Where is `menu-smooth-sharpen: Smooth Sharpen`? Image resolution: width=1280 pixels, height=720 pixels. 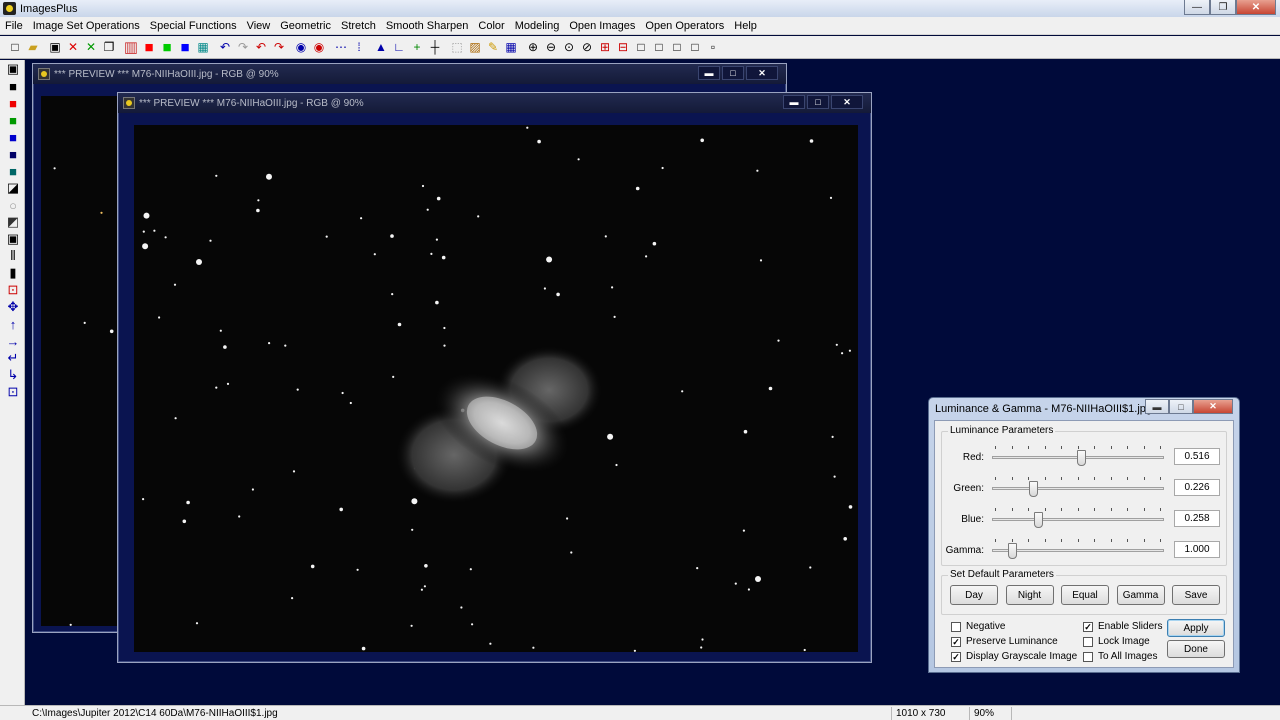 menu-smooth-sharpen: Smooth Sharpen is located at coordinates (427, 26).